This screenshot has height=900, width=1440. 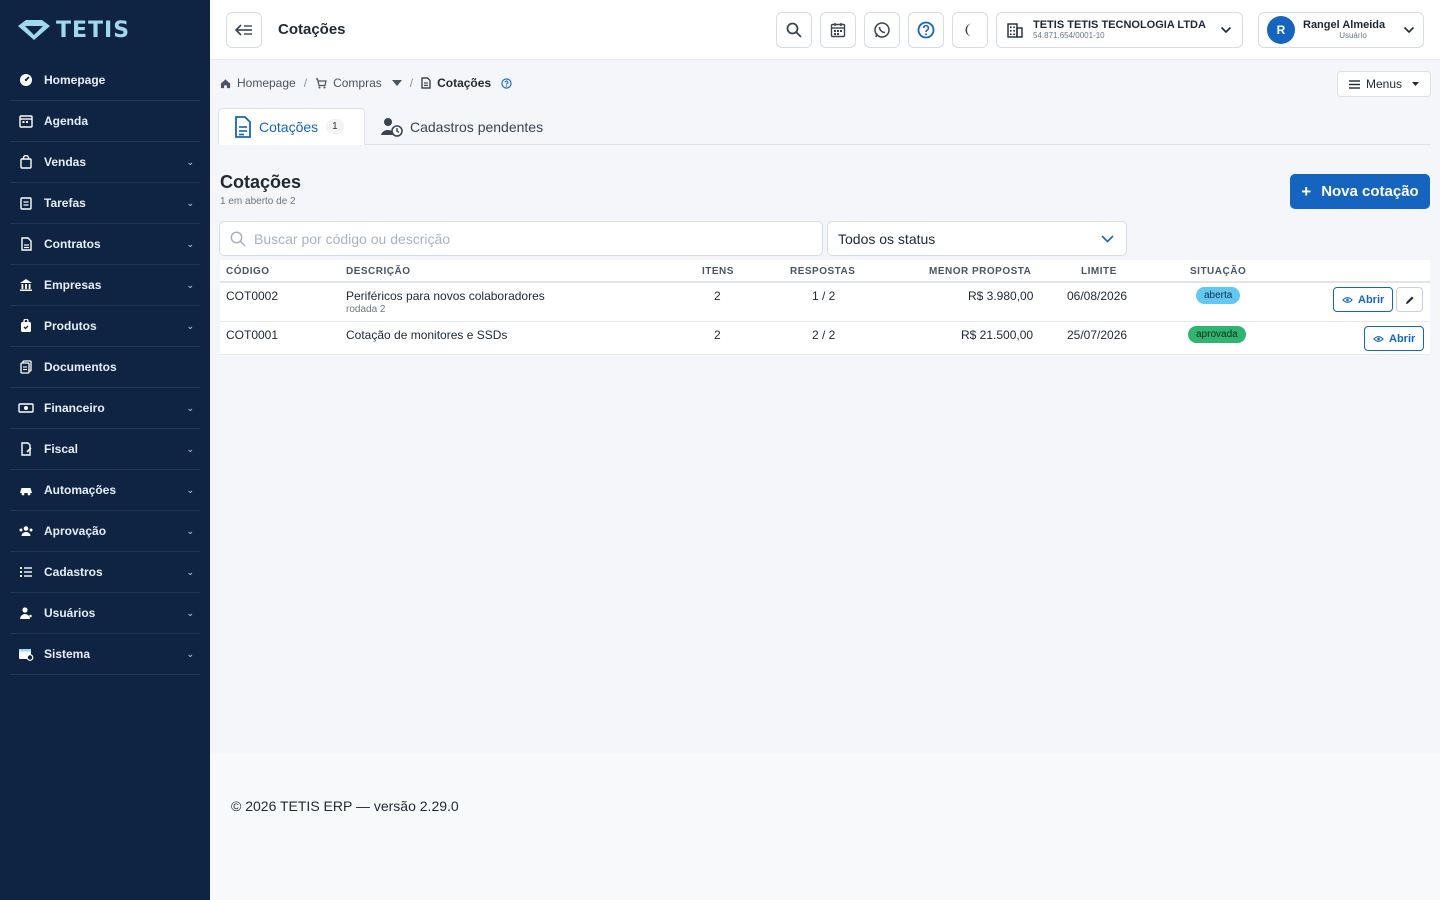 I want to click on sidebar-item-automacoes: Automações ⌄, so click(x=105, y=490).